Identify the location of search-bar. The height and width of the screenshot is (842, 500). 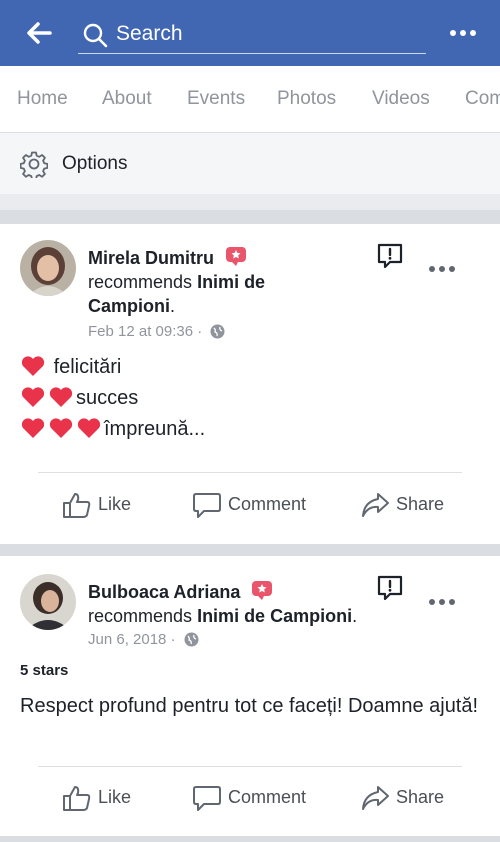
(252, 34).